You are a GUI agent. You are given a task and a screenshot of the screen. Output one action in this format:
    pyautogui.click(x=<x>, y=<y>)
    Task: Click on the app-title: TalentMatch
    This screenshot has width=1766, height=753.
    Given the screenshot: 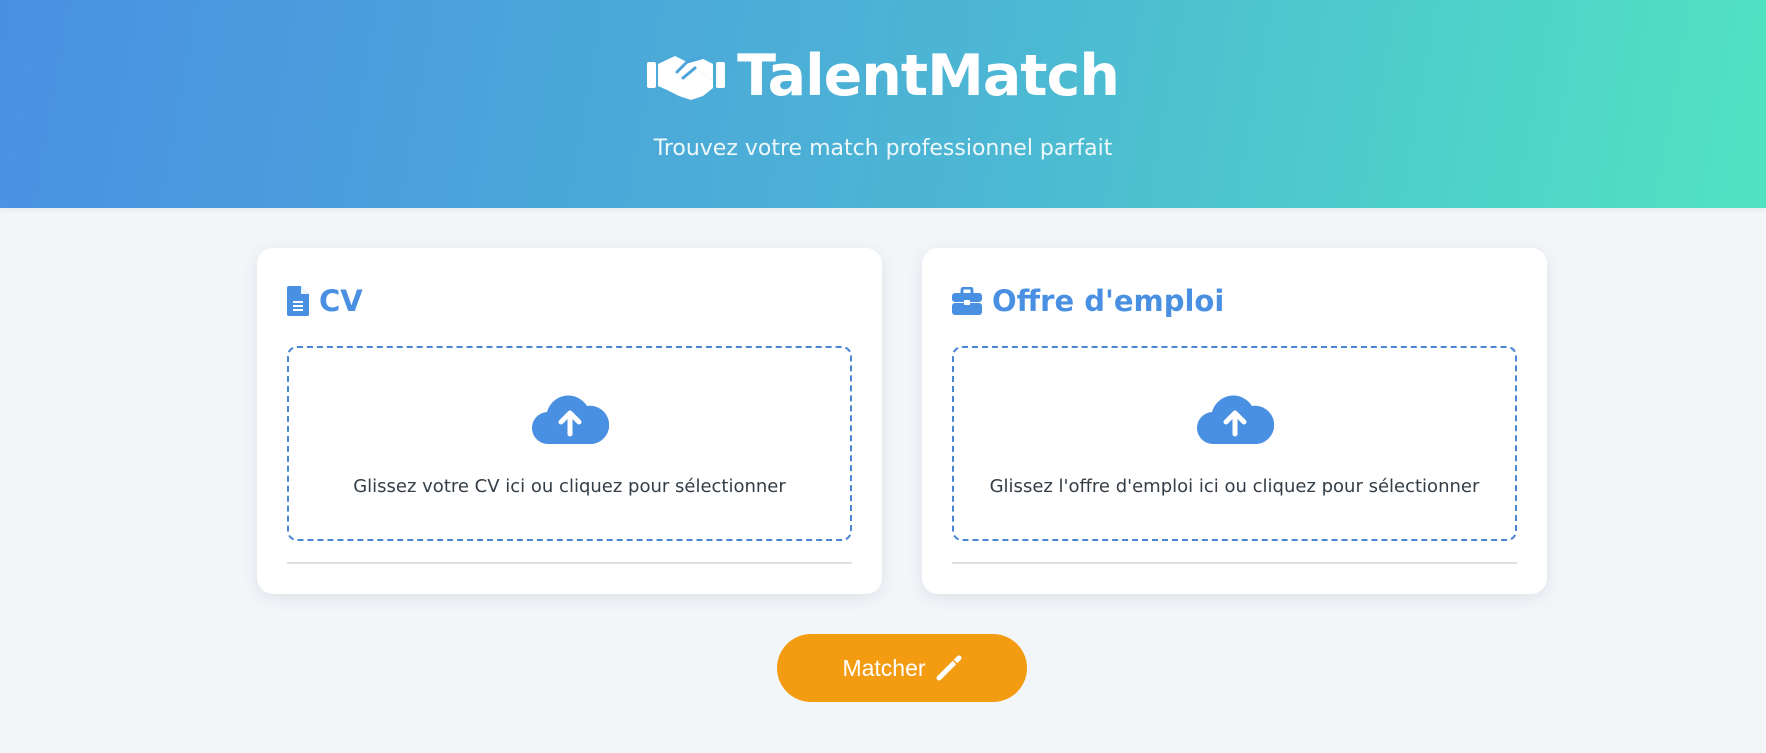 What is the action you would take?
    pyautogui.click(x=928, y=76)
    